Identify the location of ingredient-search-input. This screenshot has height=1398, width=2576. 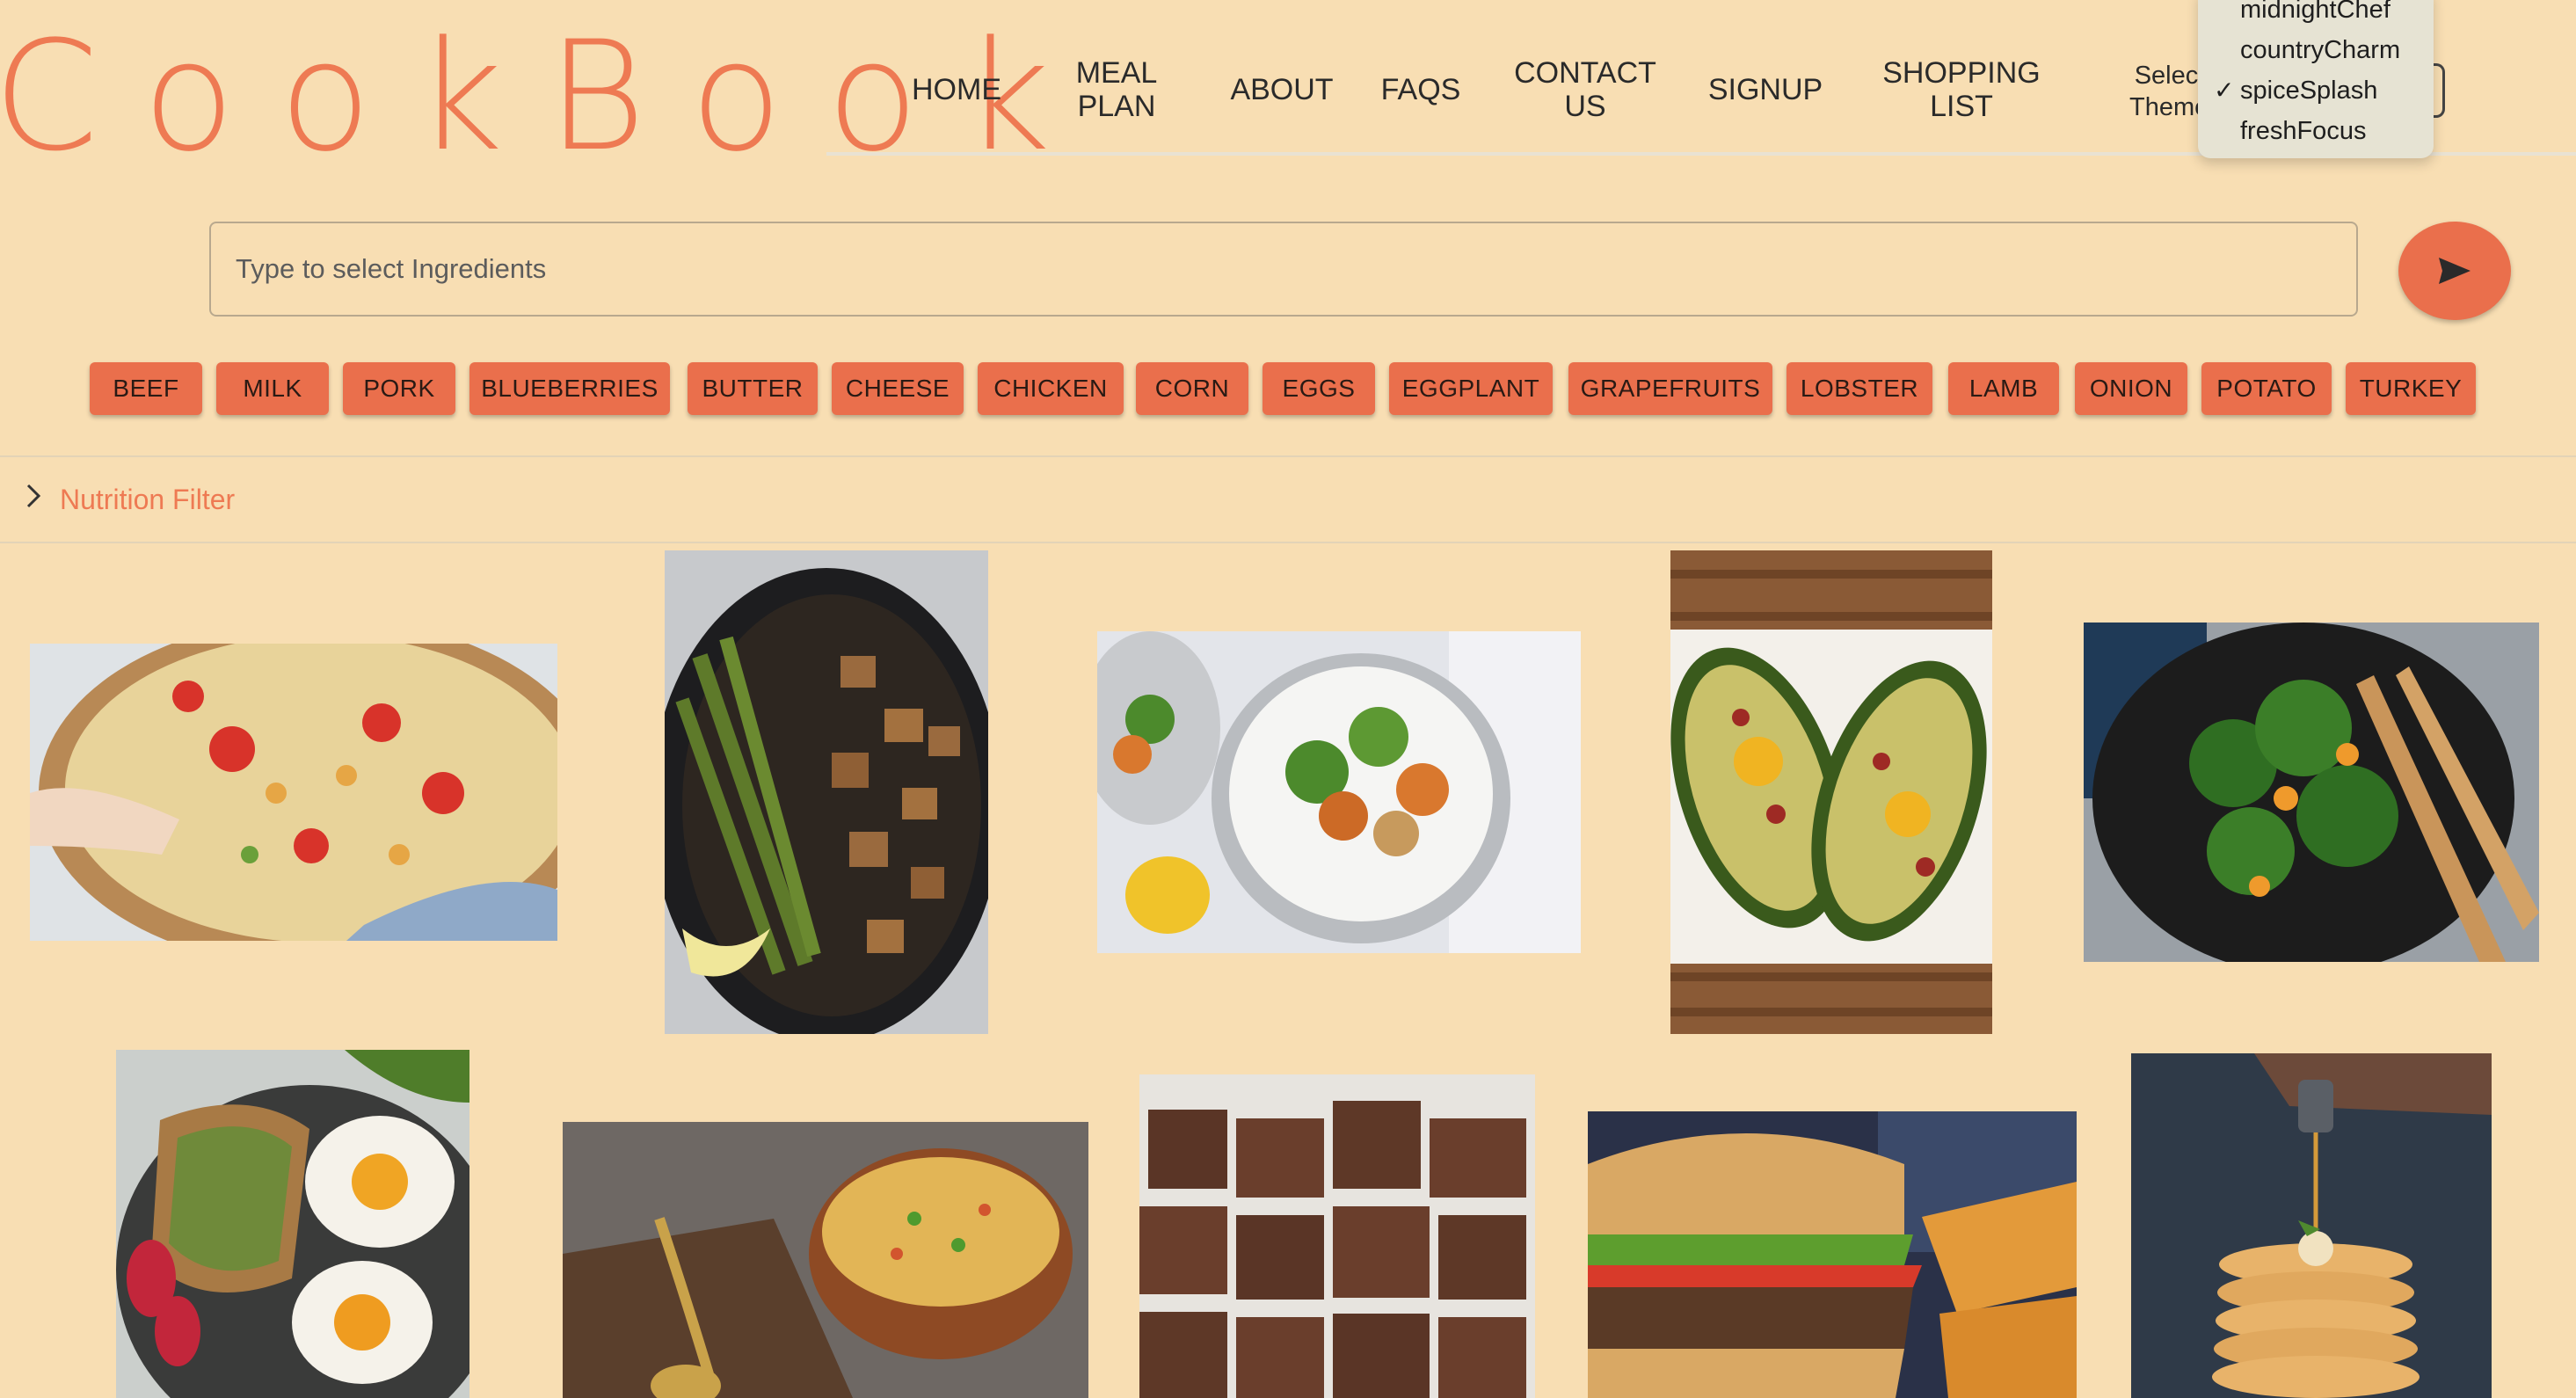
(1283, 269).